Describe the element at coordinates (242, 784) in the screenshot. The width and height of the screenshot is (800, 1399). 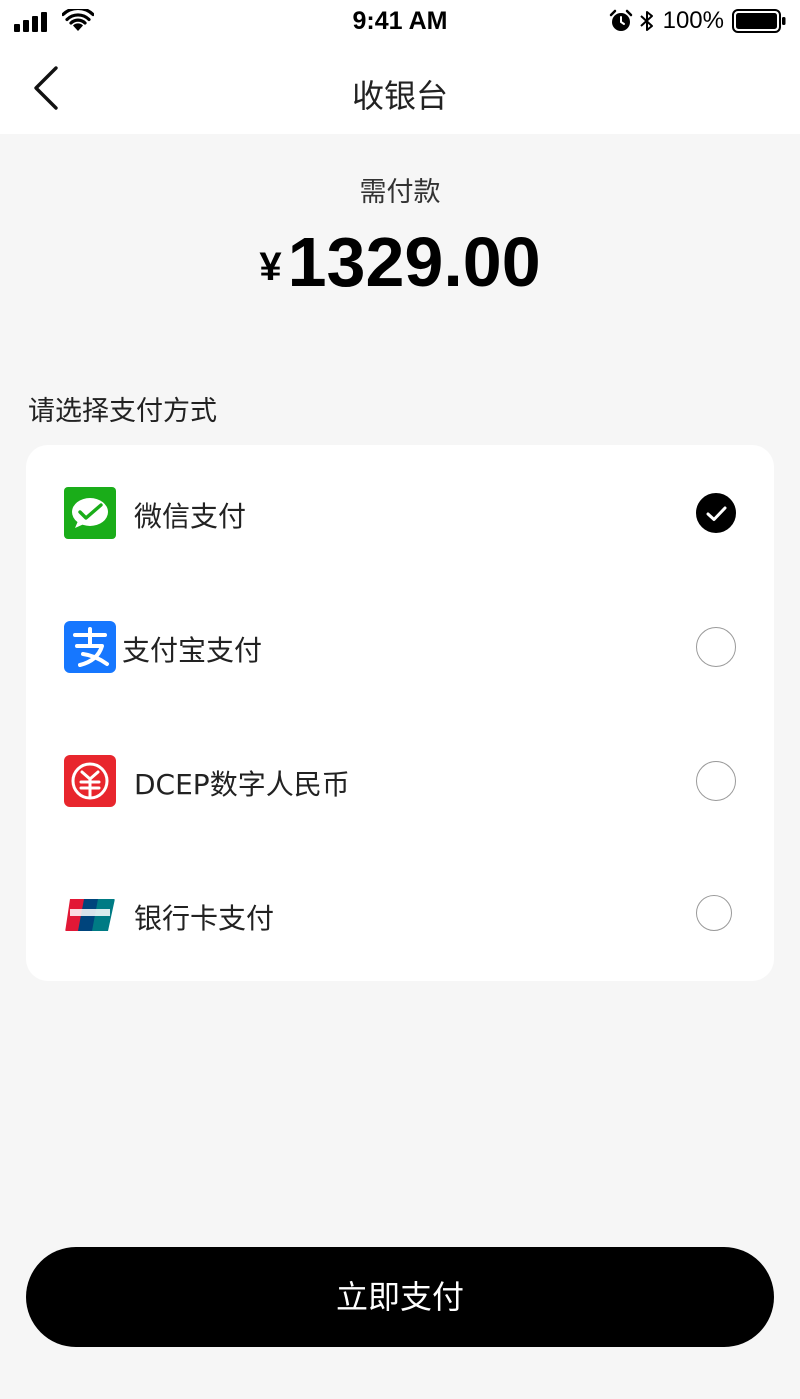
I see `method-label: DCEP数字人民币` at that location.